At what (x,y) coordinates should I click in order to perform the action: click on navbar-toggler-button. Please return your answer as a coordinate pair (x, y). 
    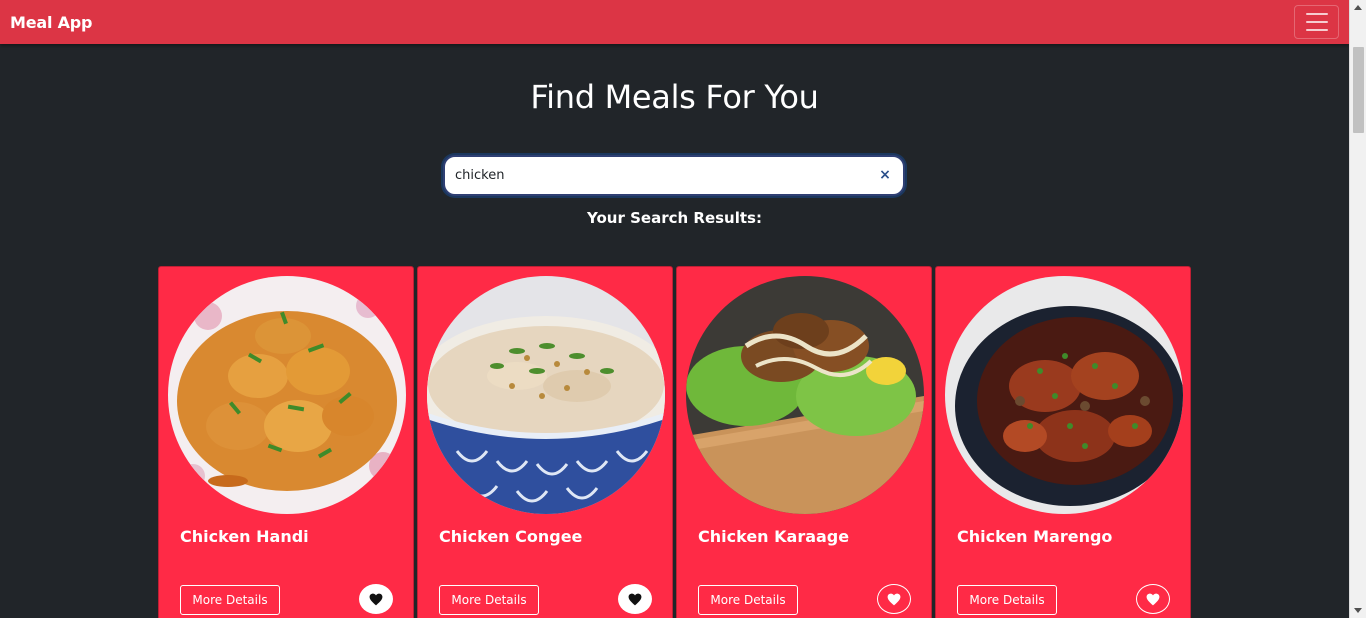
    Looking at the image, I should click on (1316, 22).